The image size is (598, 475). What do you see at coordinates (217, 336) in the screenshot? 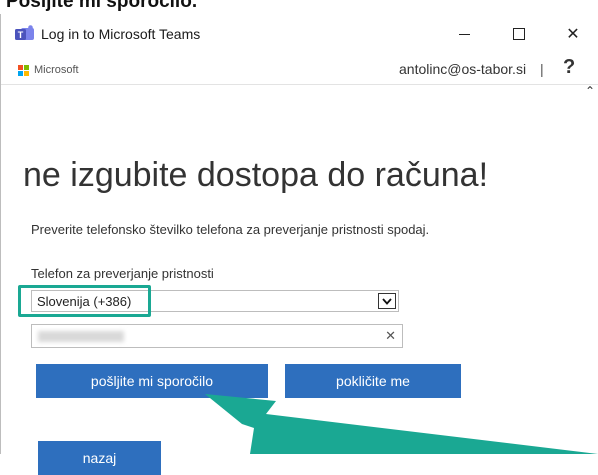
I see `phone-number-input: ✕` at bounding box center [217, 336].